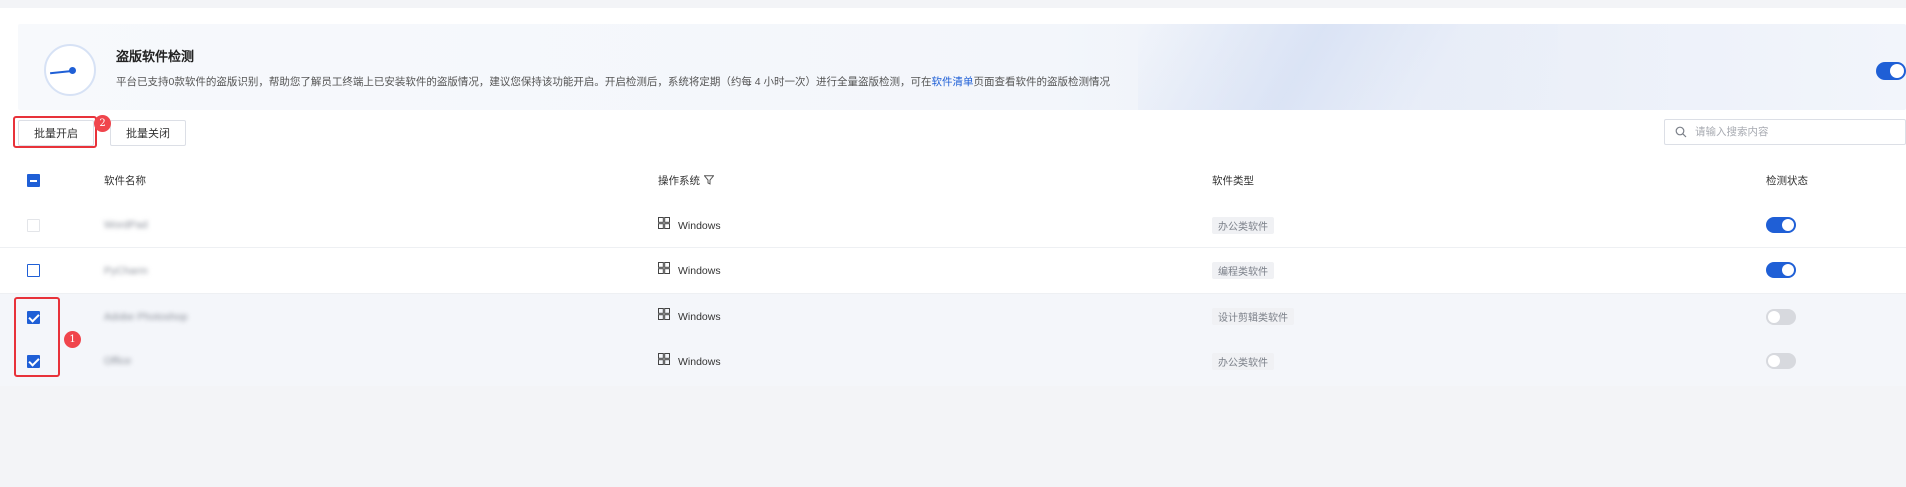  Describe the element at coordinates (126, 271) in the screenshot. I see `software-name: PyCharm` at that location.